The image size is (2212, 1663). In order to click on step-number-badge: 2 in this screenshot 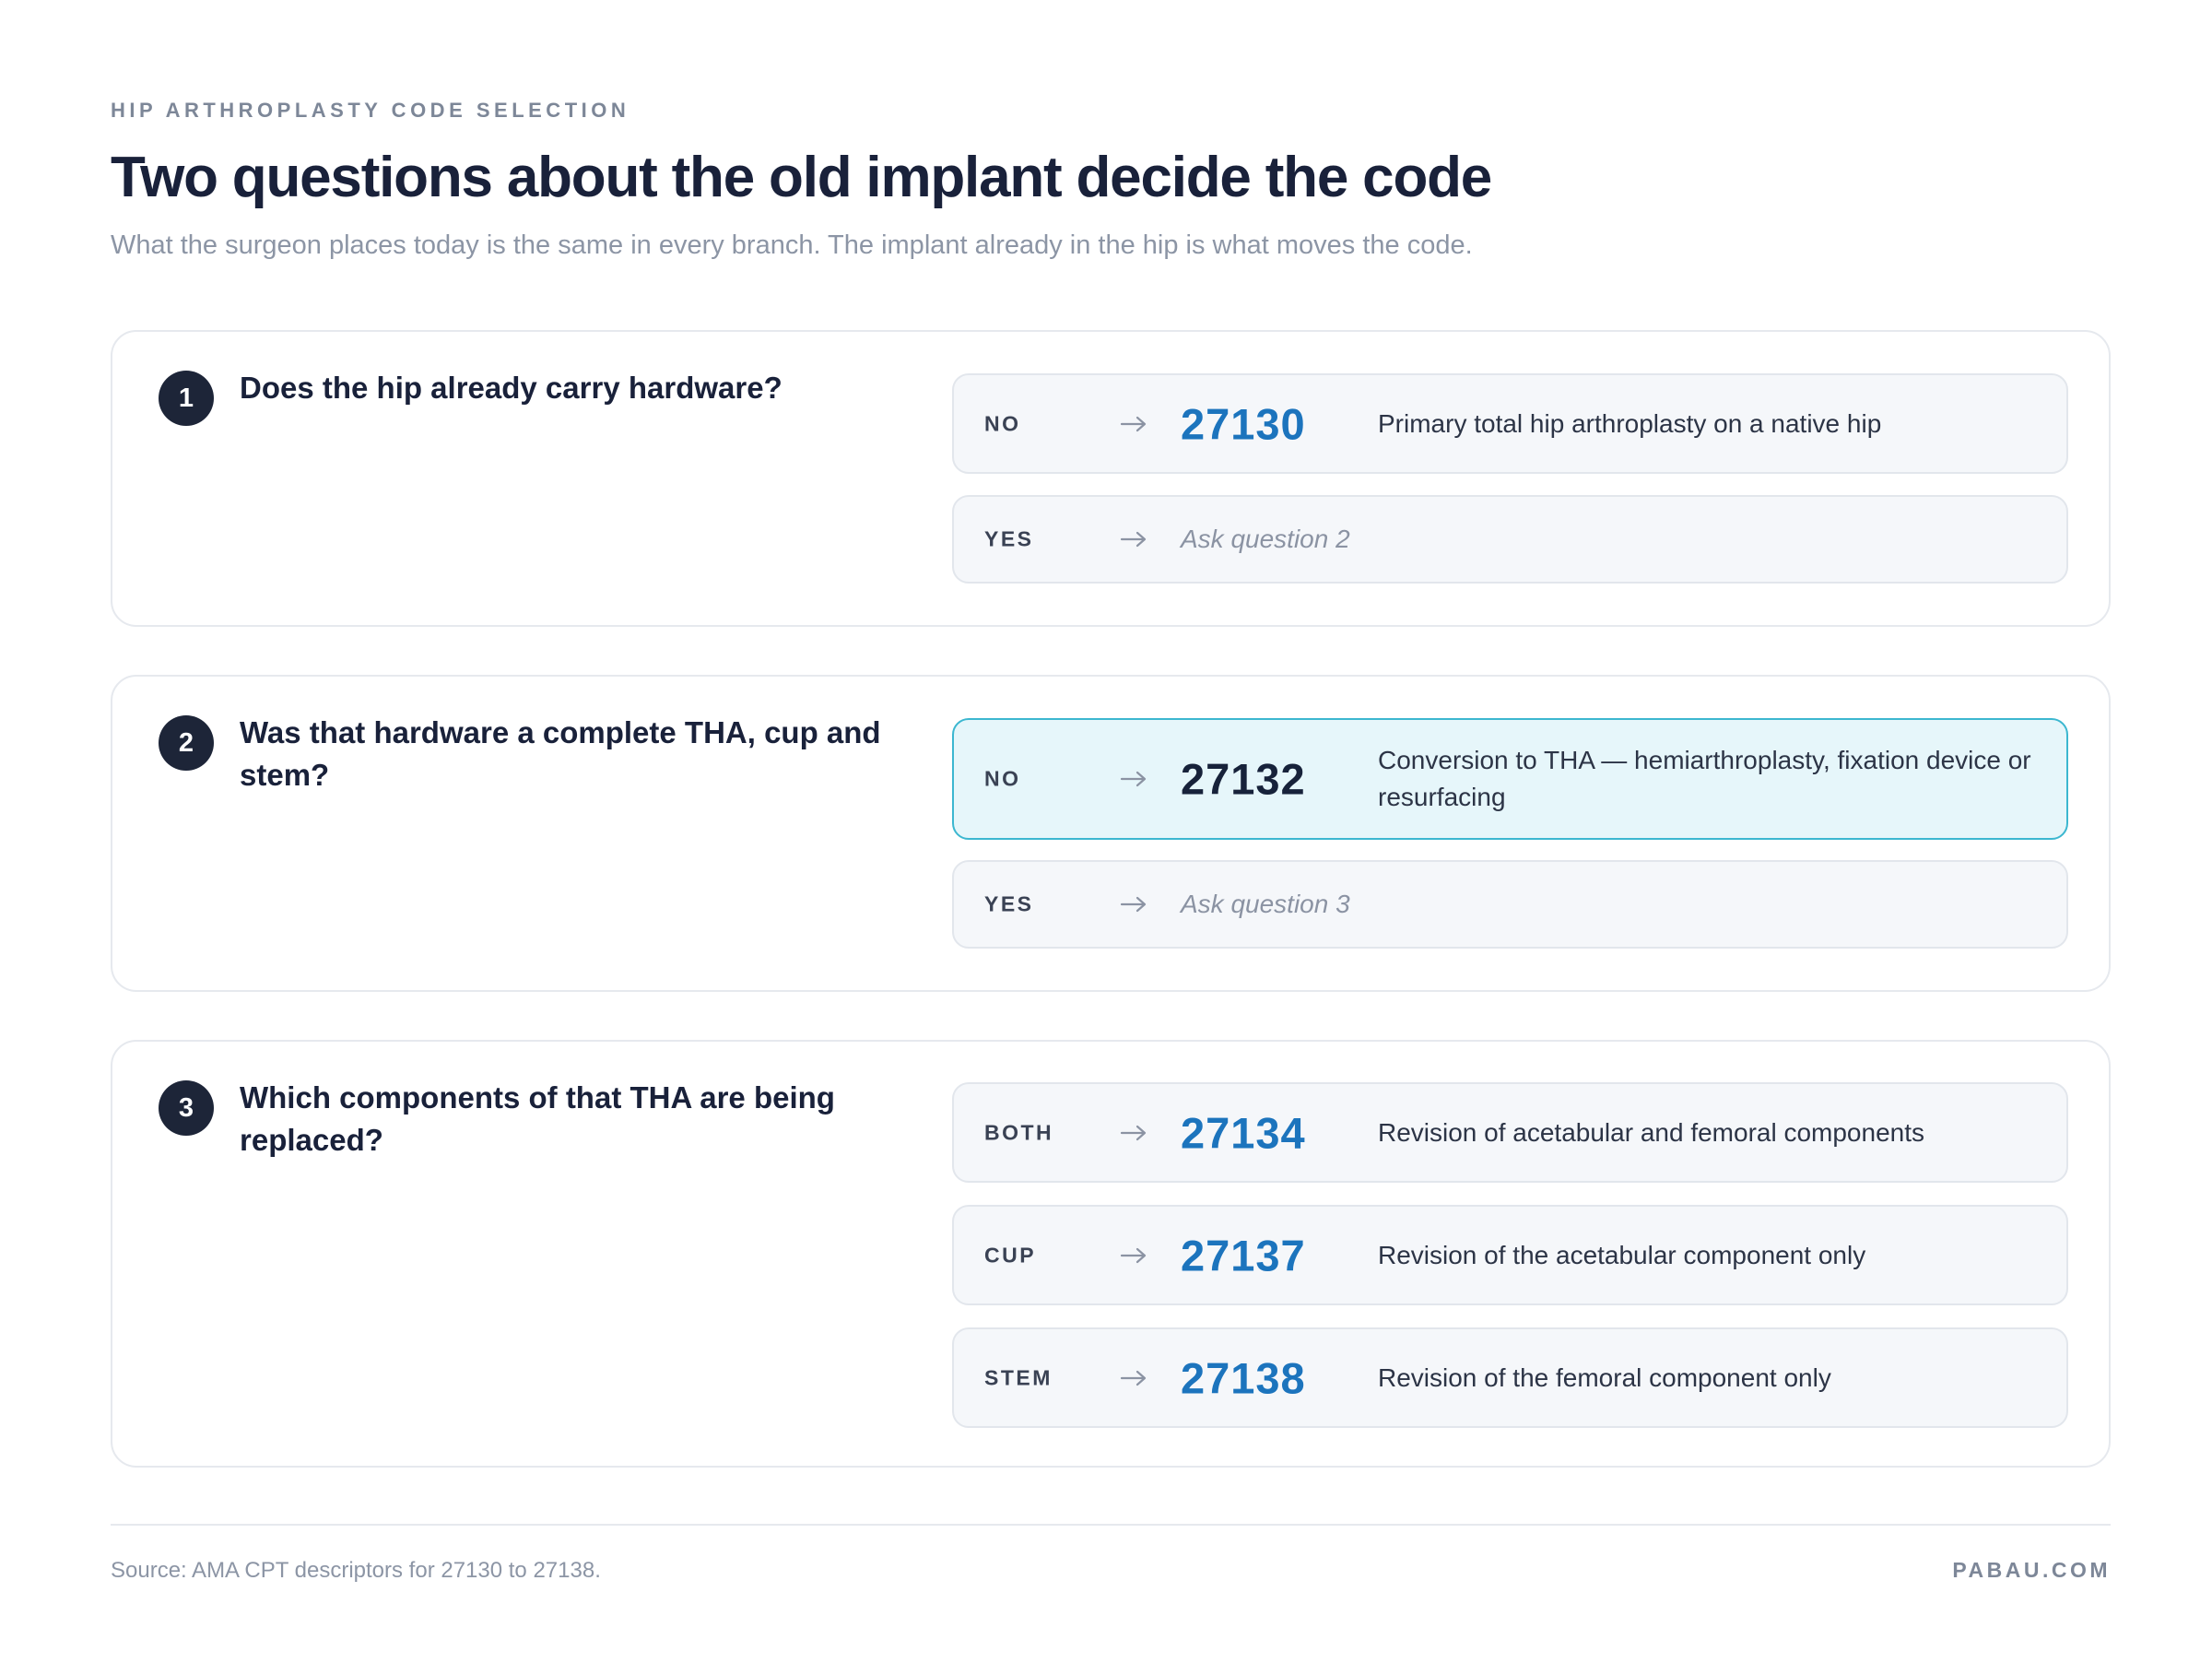, I will do `click(186, 743)`.